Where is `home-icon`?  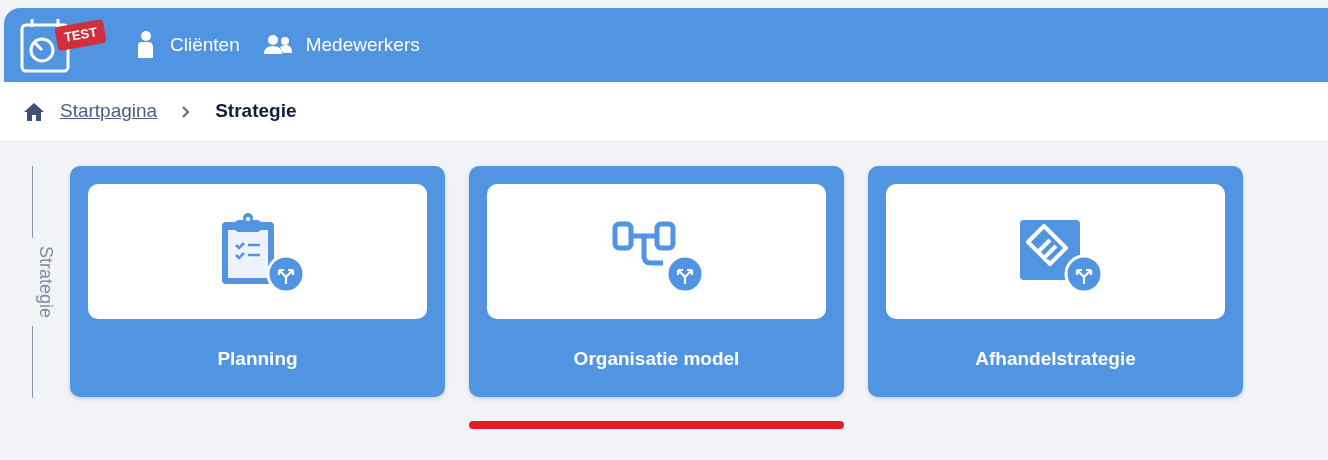
home-icon is located at coordinates (34, 111).